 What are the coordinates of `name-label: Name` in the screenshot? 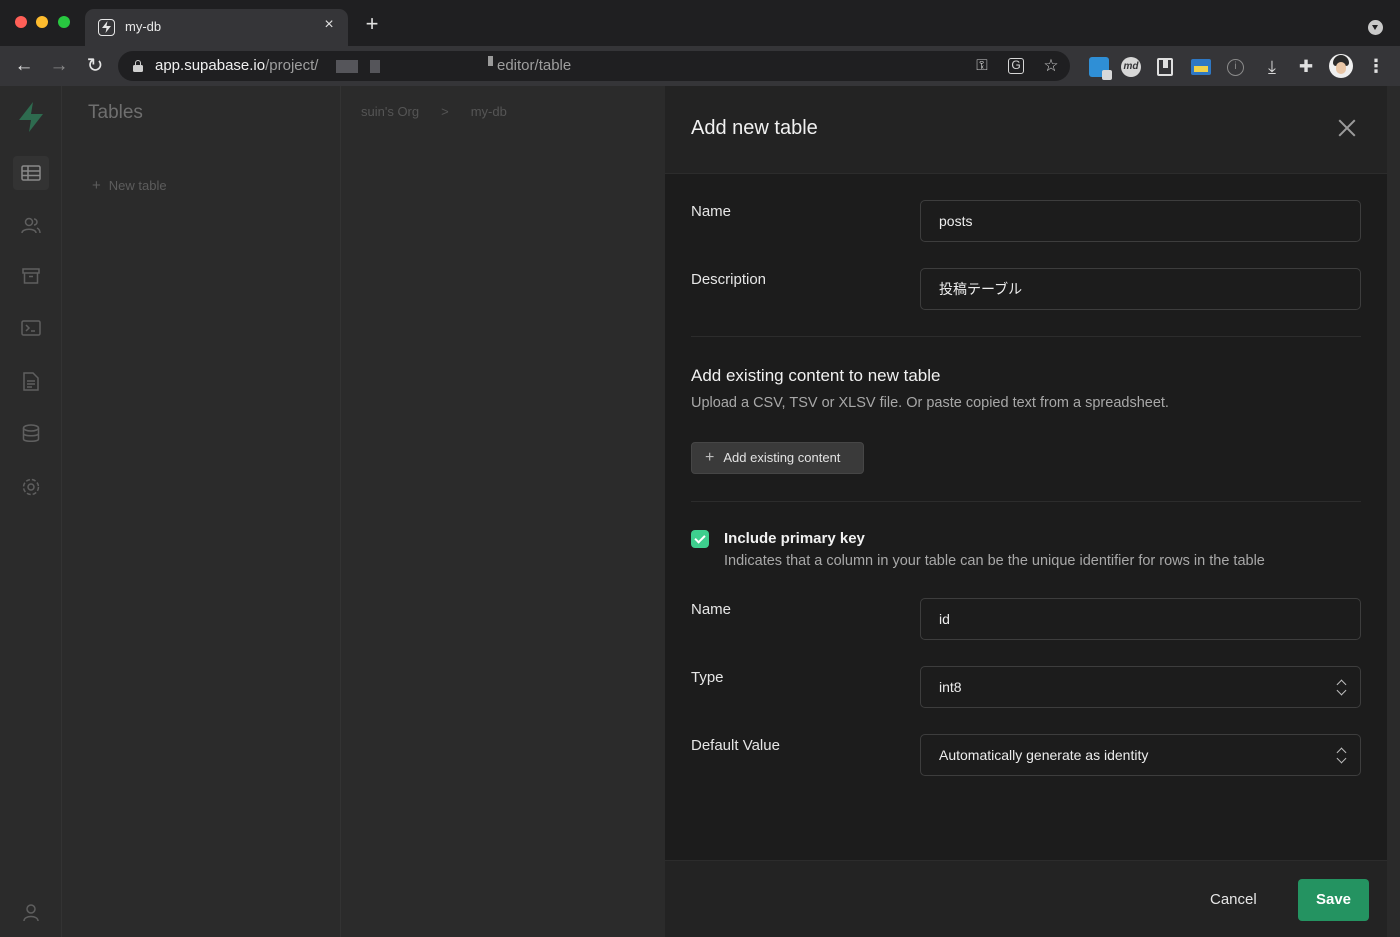 It's located at (711, 211).